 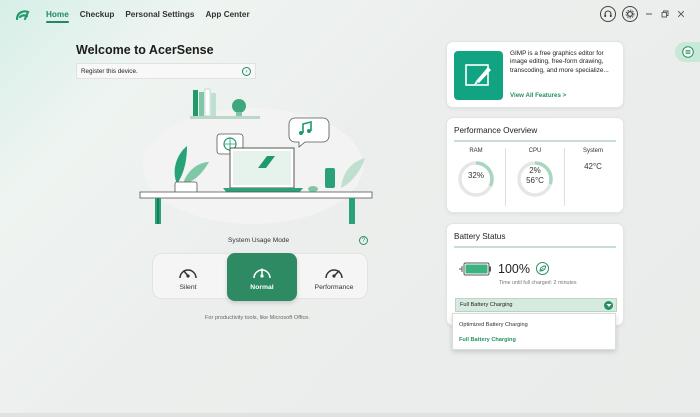 What do you see at coordinates (514, 269) in the screenshot?
I see `battery-percent: 100%` at bounding box center [514, 269].